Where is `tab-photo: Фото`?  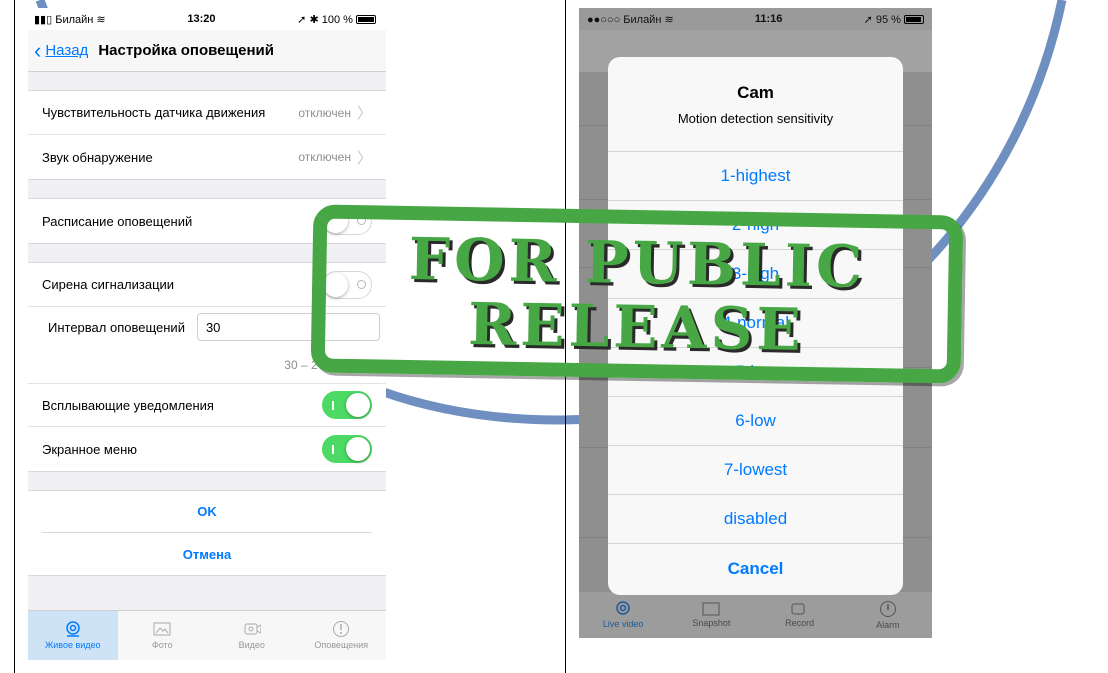
tab-photo: Фото is located at coordinates (163, 635).